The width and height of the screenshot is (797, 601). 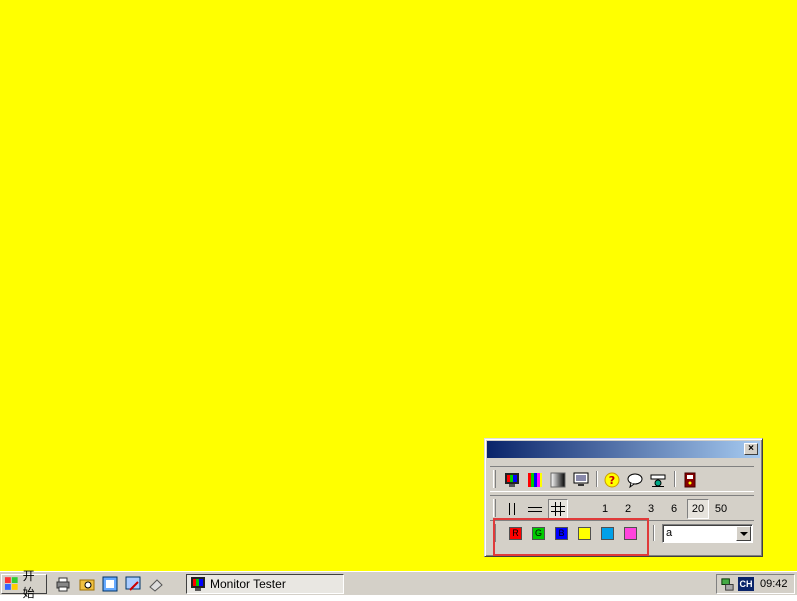 I want to click on toolbar-row-colors: R G B a, so click(x=622, y=533).